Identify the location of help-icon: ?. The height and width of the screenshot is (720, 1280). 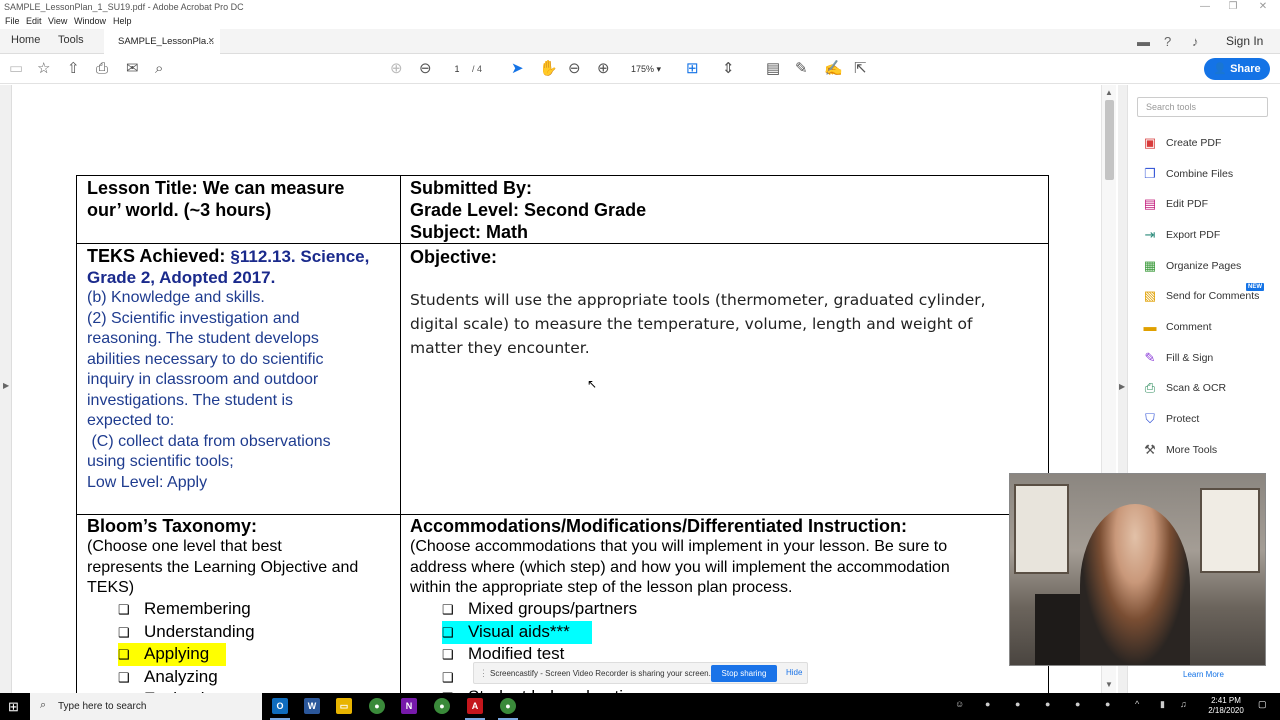
(1167, 41).